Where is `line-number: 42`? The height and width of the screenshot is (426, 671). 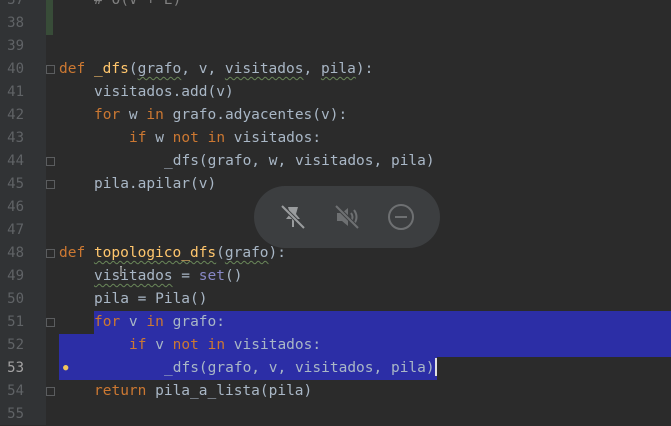
line-number: 42 is located at coordinates (15, 115).